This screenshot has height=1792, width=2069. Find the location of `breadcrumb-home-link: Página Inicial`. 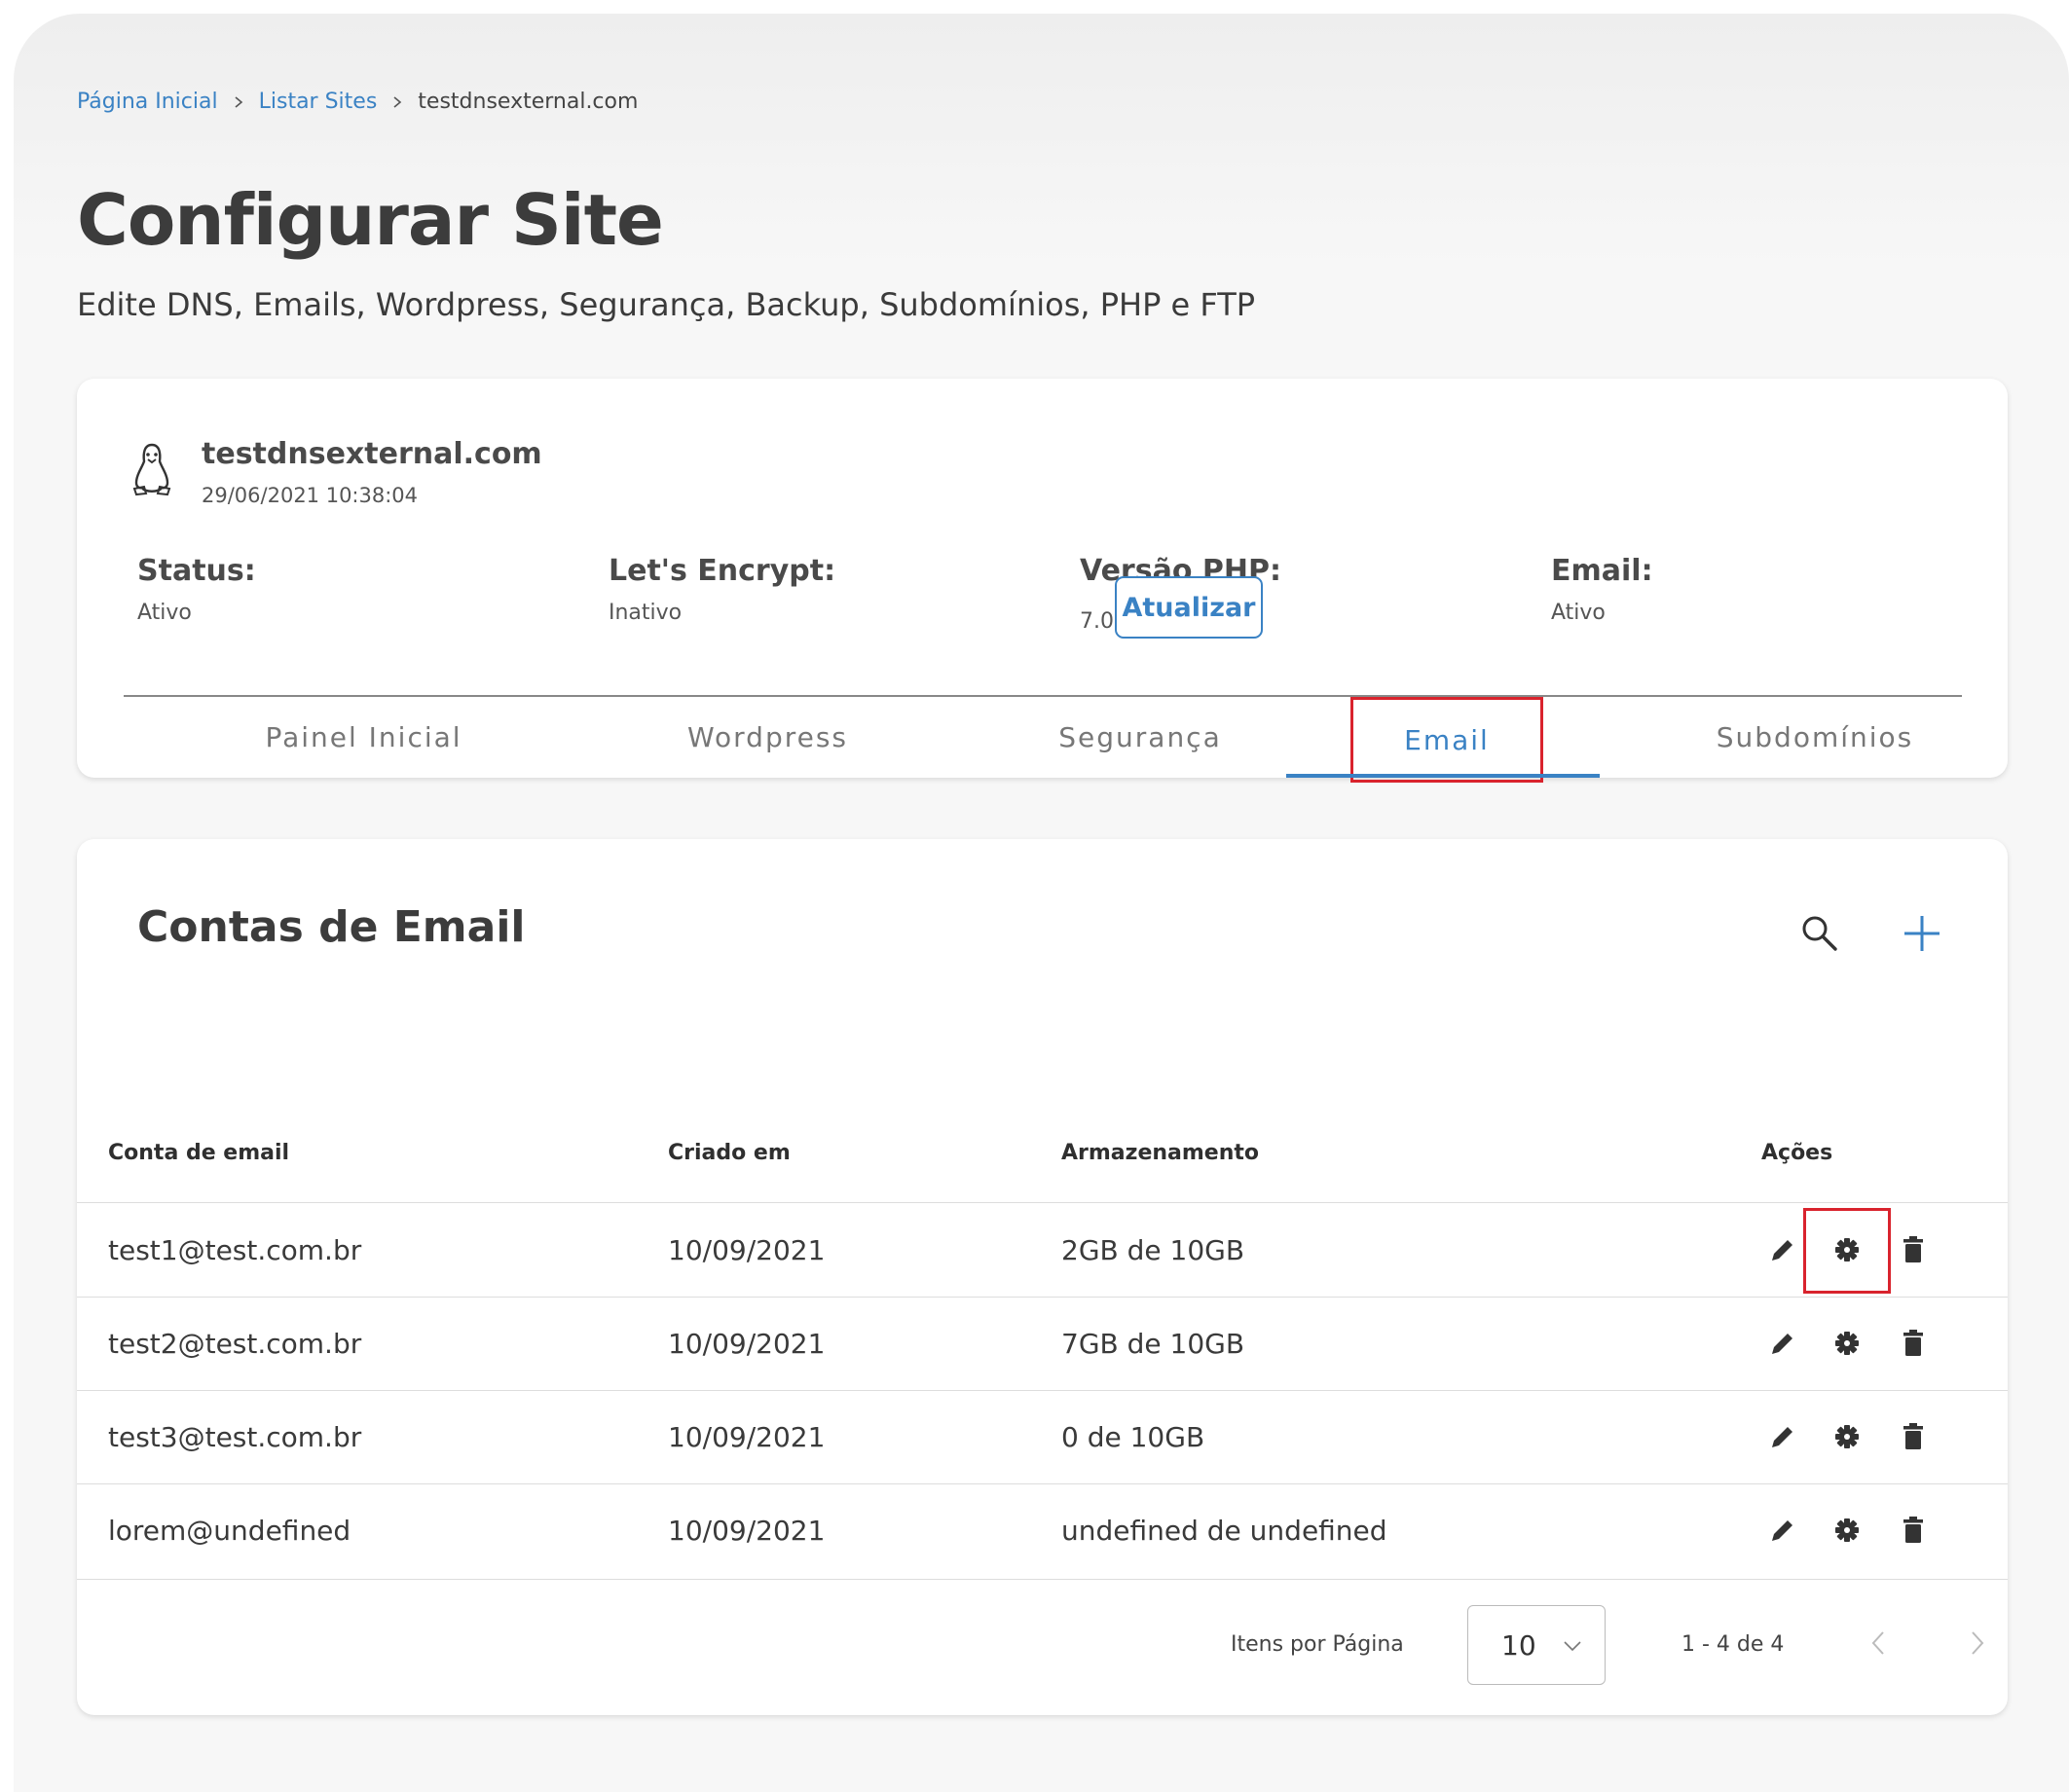

breadcrumb-home-link: Página Inicial is located at coordinates (147, 102).